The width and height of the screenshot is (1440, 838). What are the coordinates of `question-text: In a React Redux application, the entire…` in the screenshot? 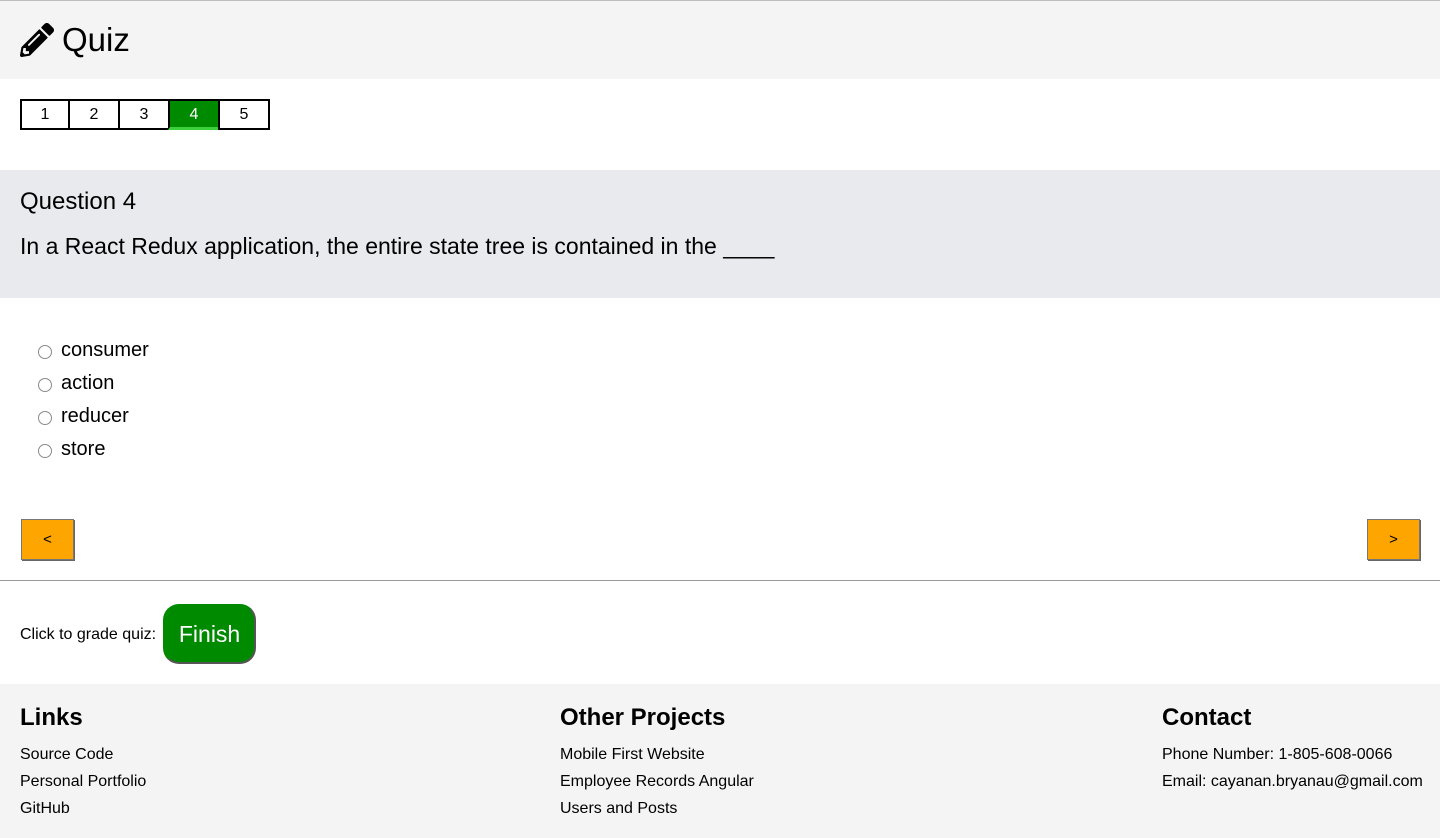 It's located at (397, 246).